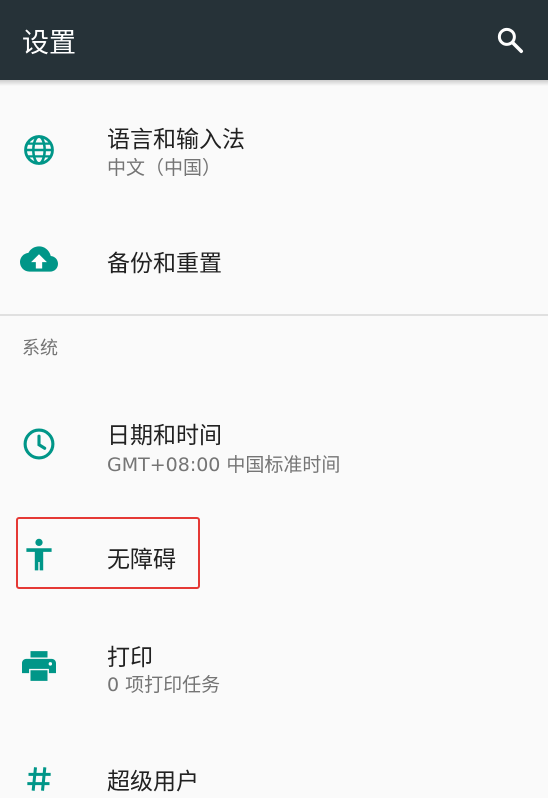 The image size is (548, 798). What do you see at coordinates (274, 144) in the screenshot?
I see `list-item-language: 语言和输入法 中文（中国）` at bounding box center [274, 144].